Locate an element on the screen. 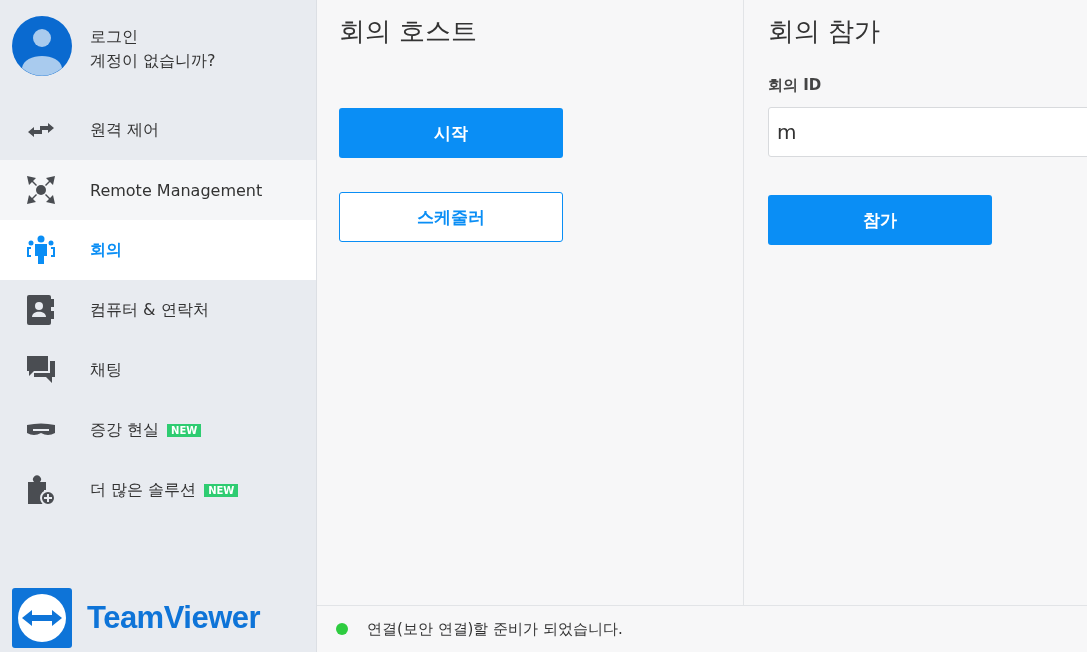 The width and height of the screenshot is (1087, 652). meeting-id-field: m is located at coordinates (927, 132).